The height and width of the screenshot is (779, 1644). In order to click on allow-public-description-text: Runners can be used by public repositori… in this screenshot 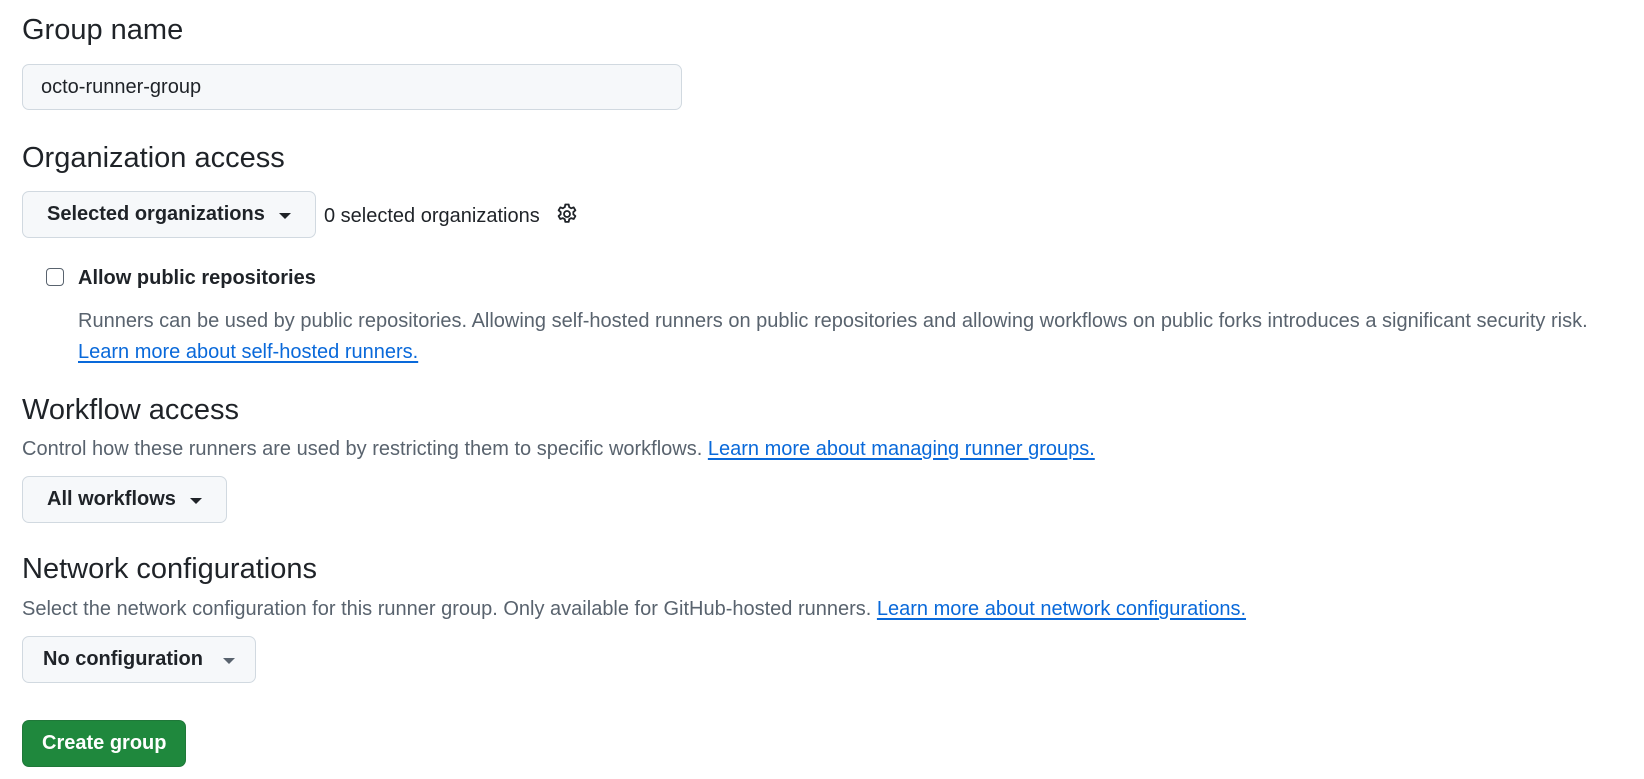, I will do `click(833, 321)`.